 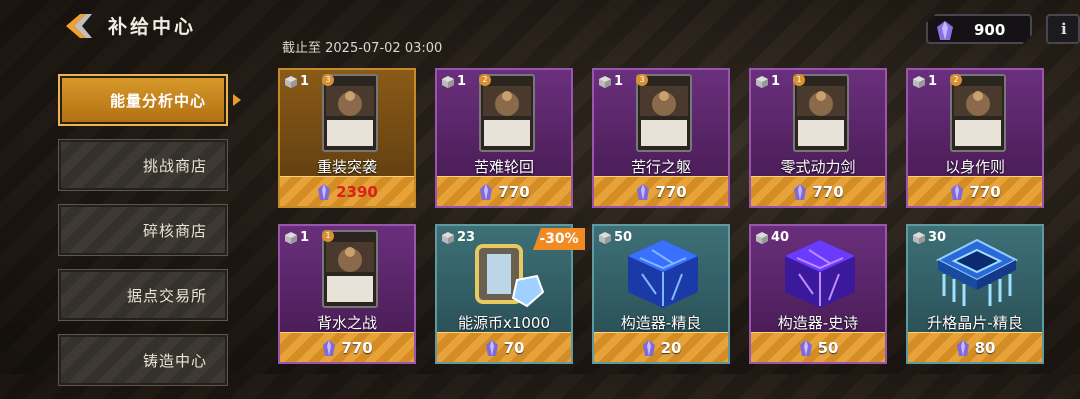 I want to click on sidebar-item-exchange: 据点交易所, so click(x=143, y=295).